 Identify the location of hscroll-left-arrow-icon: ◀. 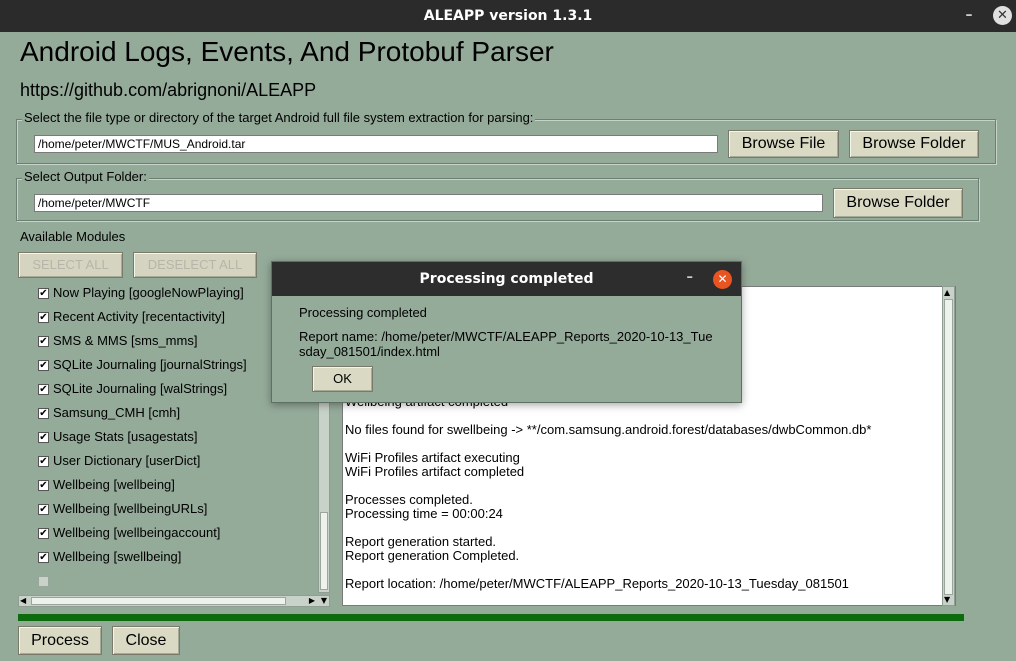
(23, 601).